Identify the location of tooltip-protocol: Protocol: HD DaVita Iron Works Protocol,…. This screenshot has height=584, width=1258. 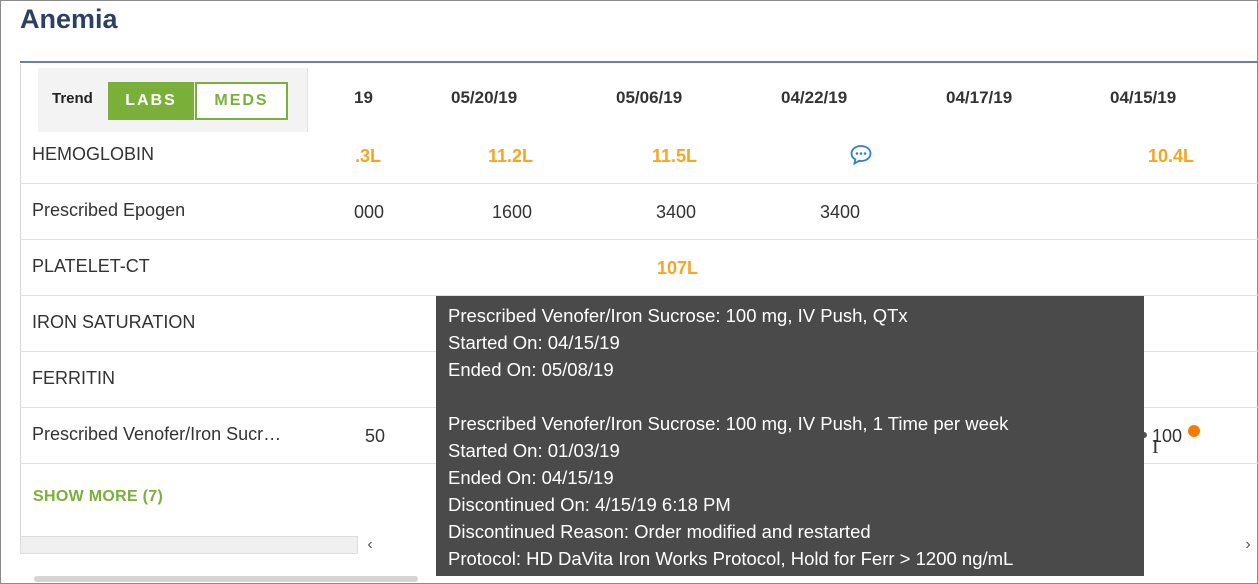
(731, 558).